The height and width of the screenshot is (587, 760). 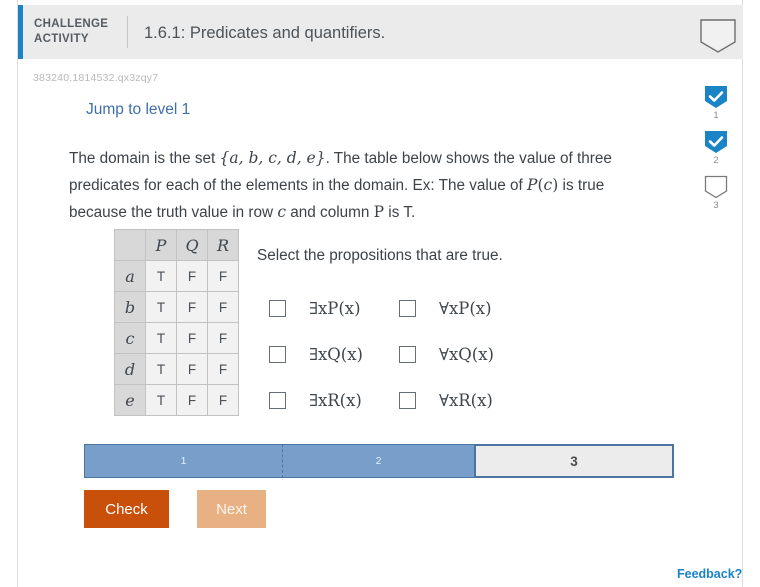 What do you see at coordinates (380, 255) in the screenshot?
I see `select-propositions-label: Select the propositions that are true.` at bounding box center [380, 255].